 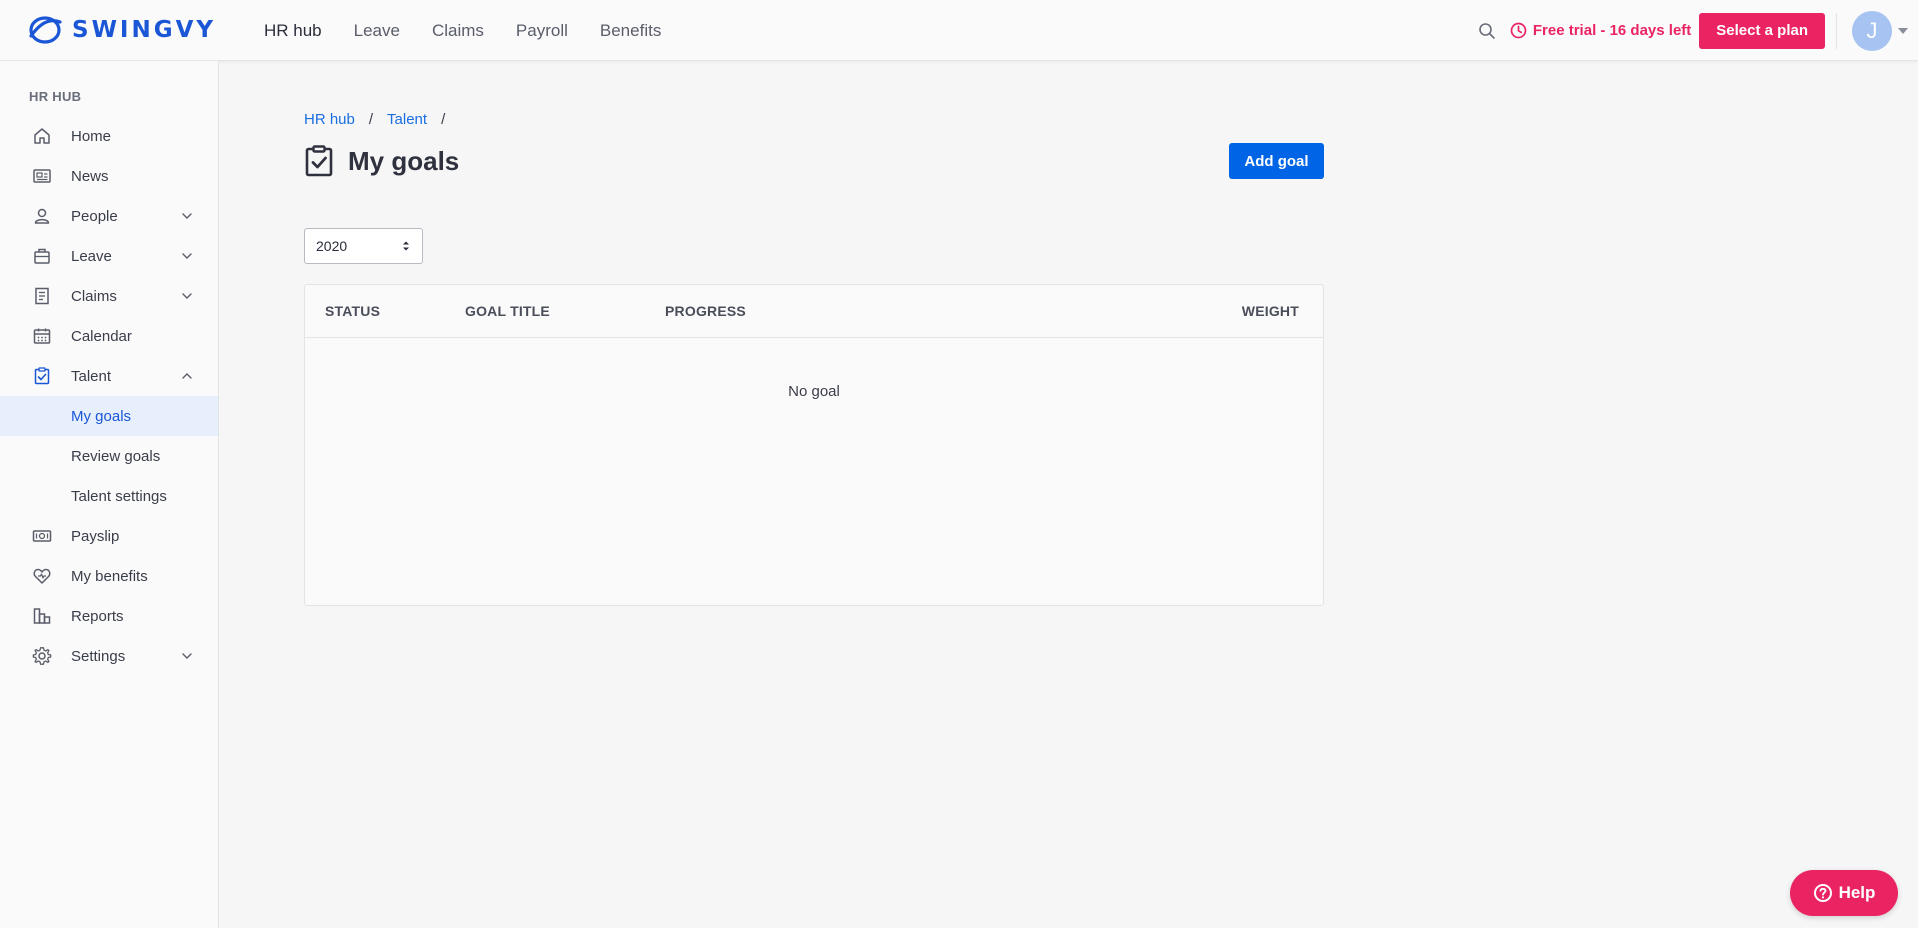 What do you see at coordinates (293, 31) in the screenshot?
I see `topnav-hr-hub: HR hub` at bounding box center [293, 31].